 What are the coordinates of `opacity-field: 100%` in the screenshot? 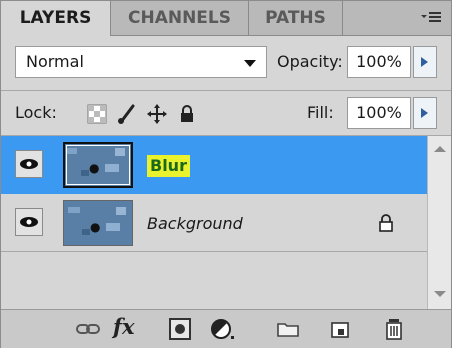 It's located at (379, 62).